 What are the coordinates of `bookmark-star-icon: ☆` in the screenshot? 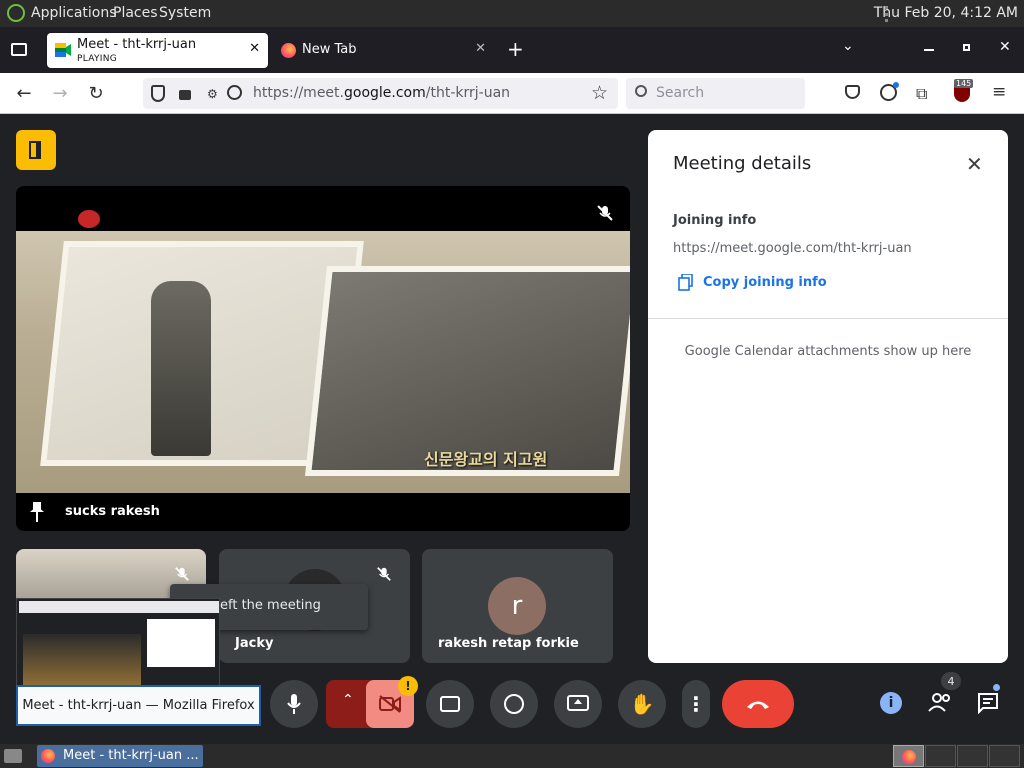 It's located at (599, 93).